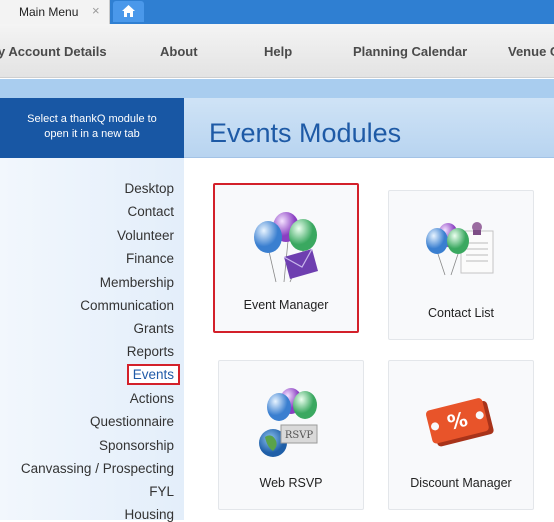  What do you see at coordinates (277, 88) in the screenshot?
I see `divider-bar` at bounding box center [277, 88].